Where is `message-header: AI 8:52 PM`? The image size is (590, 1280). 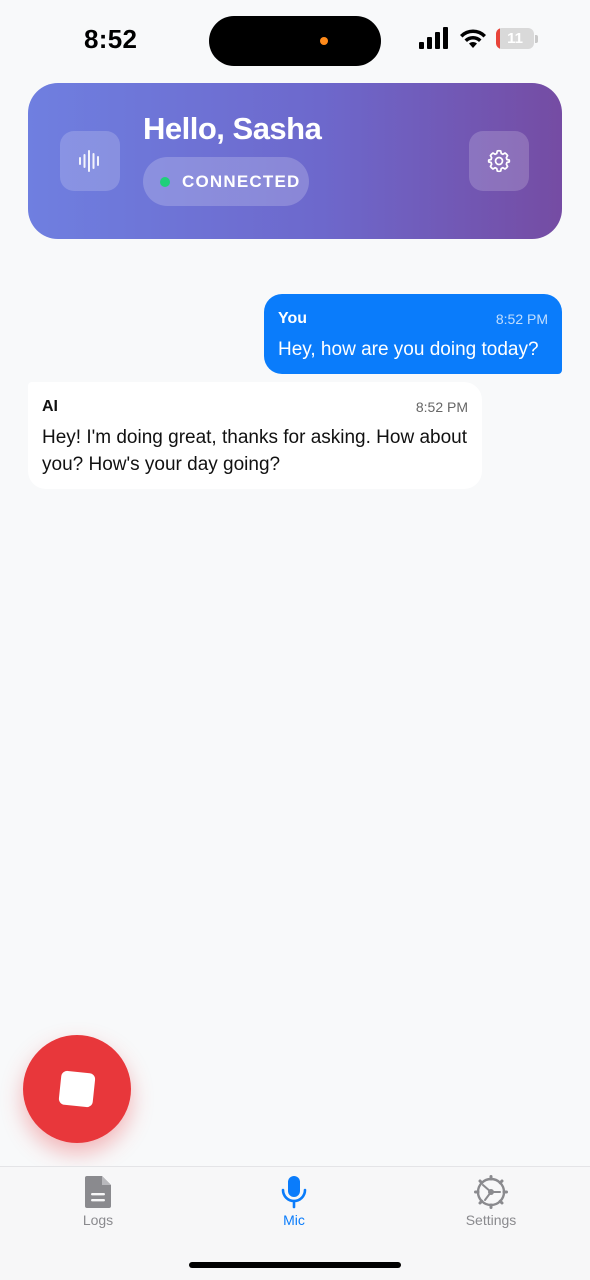
message-header: AI 8:52 PM is located at coordinates (255, 407).